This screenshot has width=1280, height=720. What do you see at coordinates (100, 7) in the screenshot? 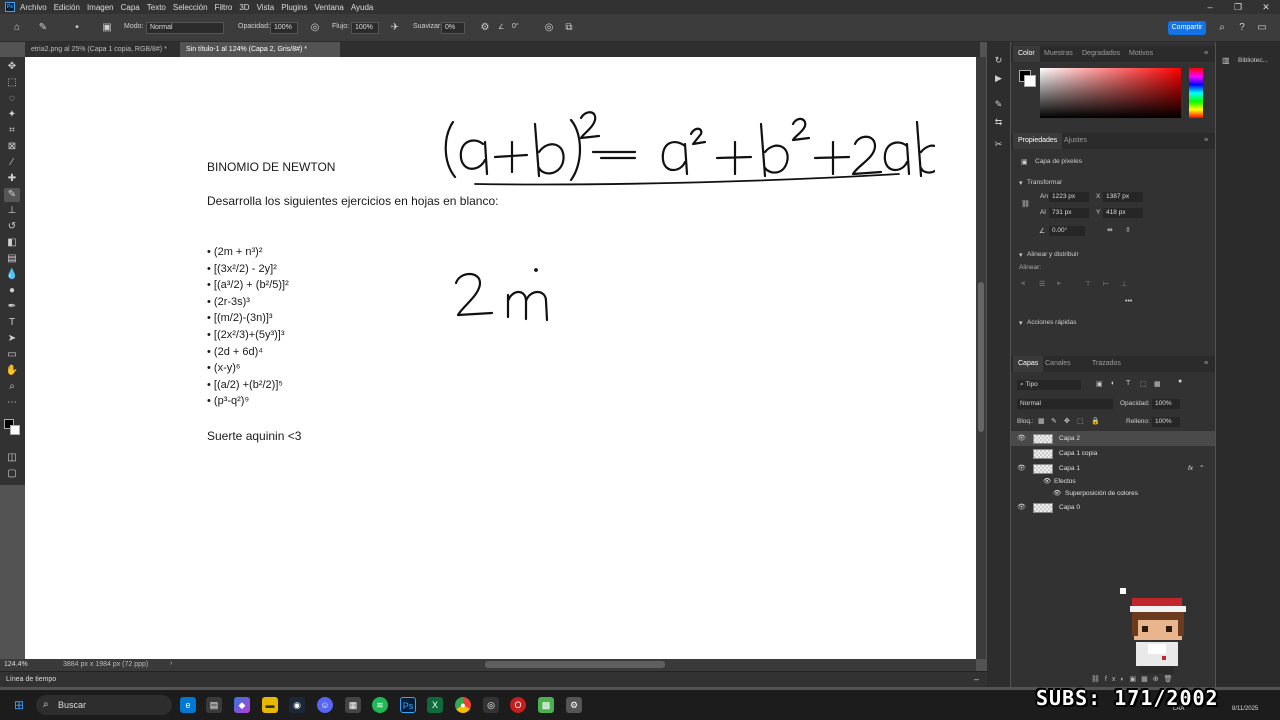
I see `menu-imagen: Imagen` at bounding box center [100, 7].